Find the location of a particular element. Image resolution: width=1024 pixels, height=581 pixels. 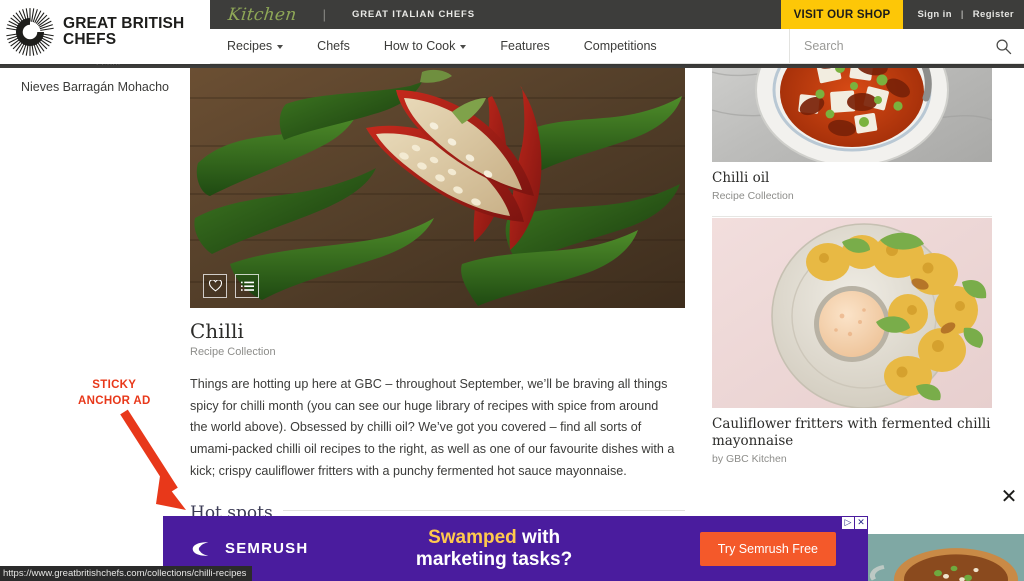

sidebar-divider is located at coordinates (852, 216).